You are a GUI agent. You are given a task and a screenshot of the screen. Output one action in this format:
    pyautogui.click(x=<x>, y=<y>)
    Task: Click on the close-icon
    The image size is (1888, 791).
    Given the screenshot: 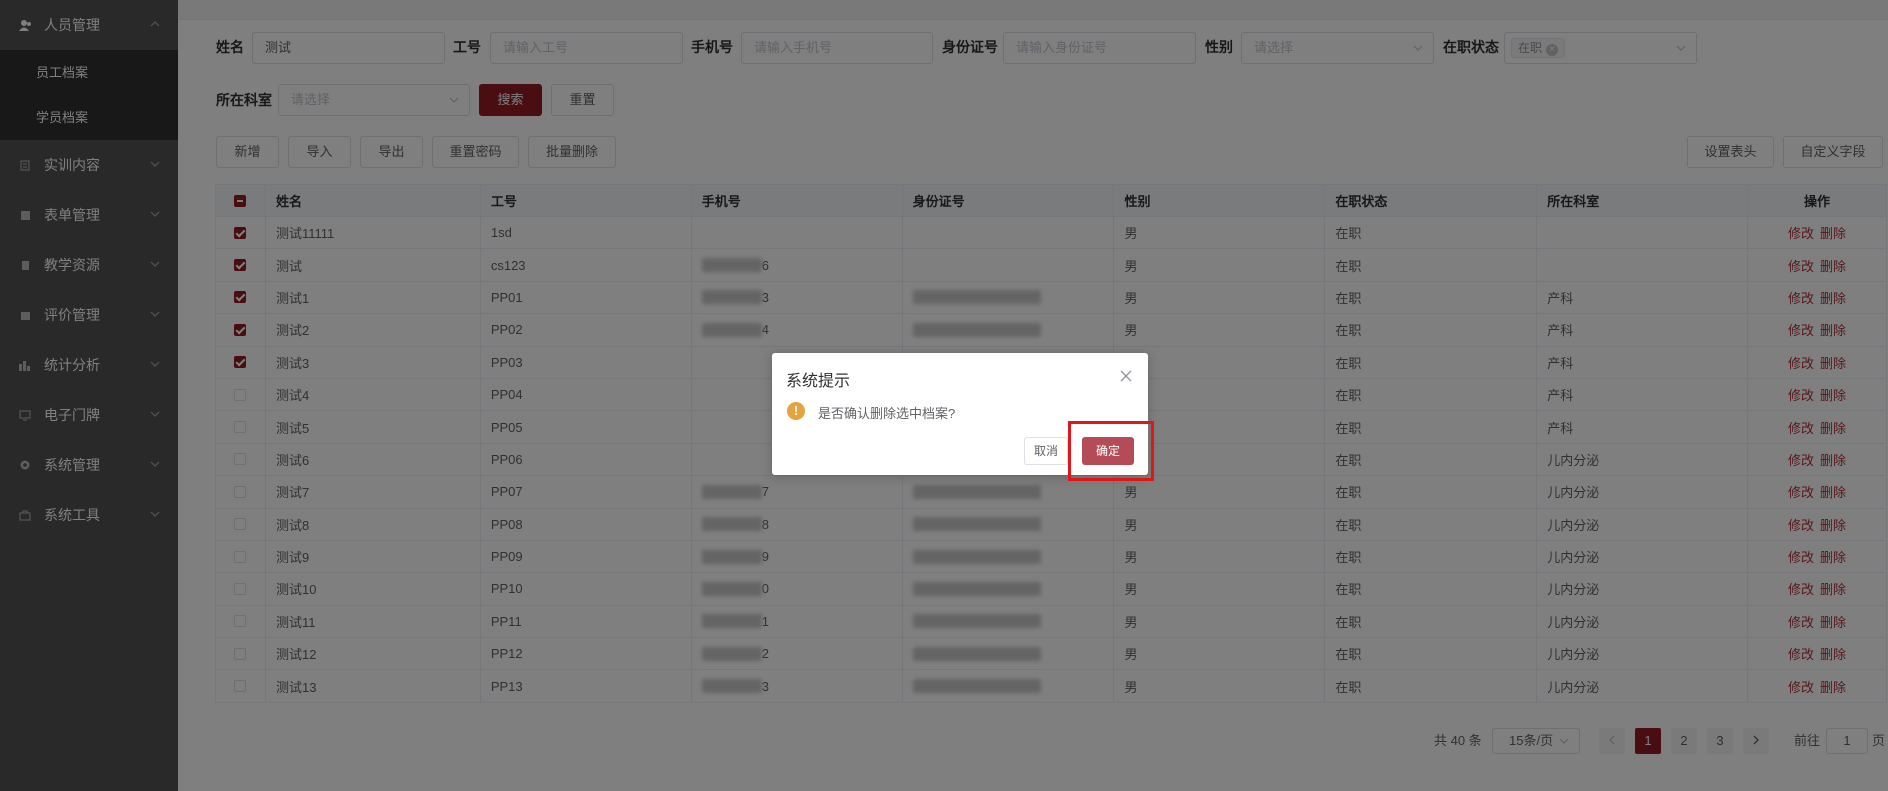 What is the action you would take?
    pyautogui.click(x=1126, y=376)
    